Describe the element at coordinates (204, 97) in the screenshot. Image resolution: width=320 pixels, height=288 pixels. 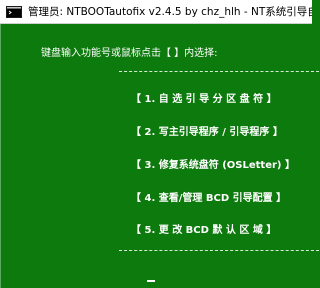
I see `menu-item-select-boot-partition: 【 1. 自 选 引 导 分 区 盘 符 】` at that location.